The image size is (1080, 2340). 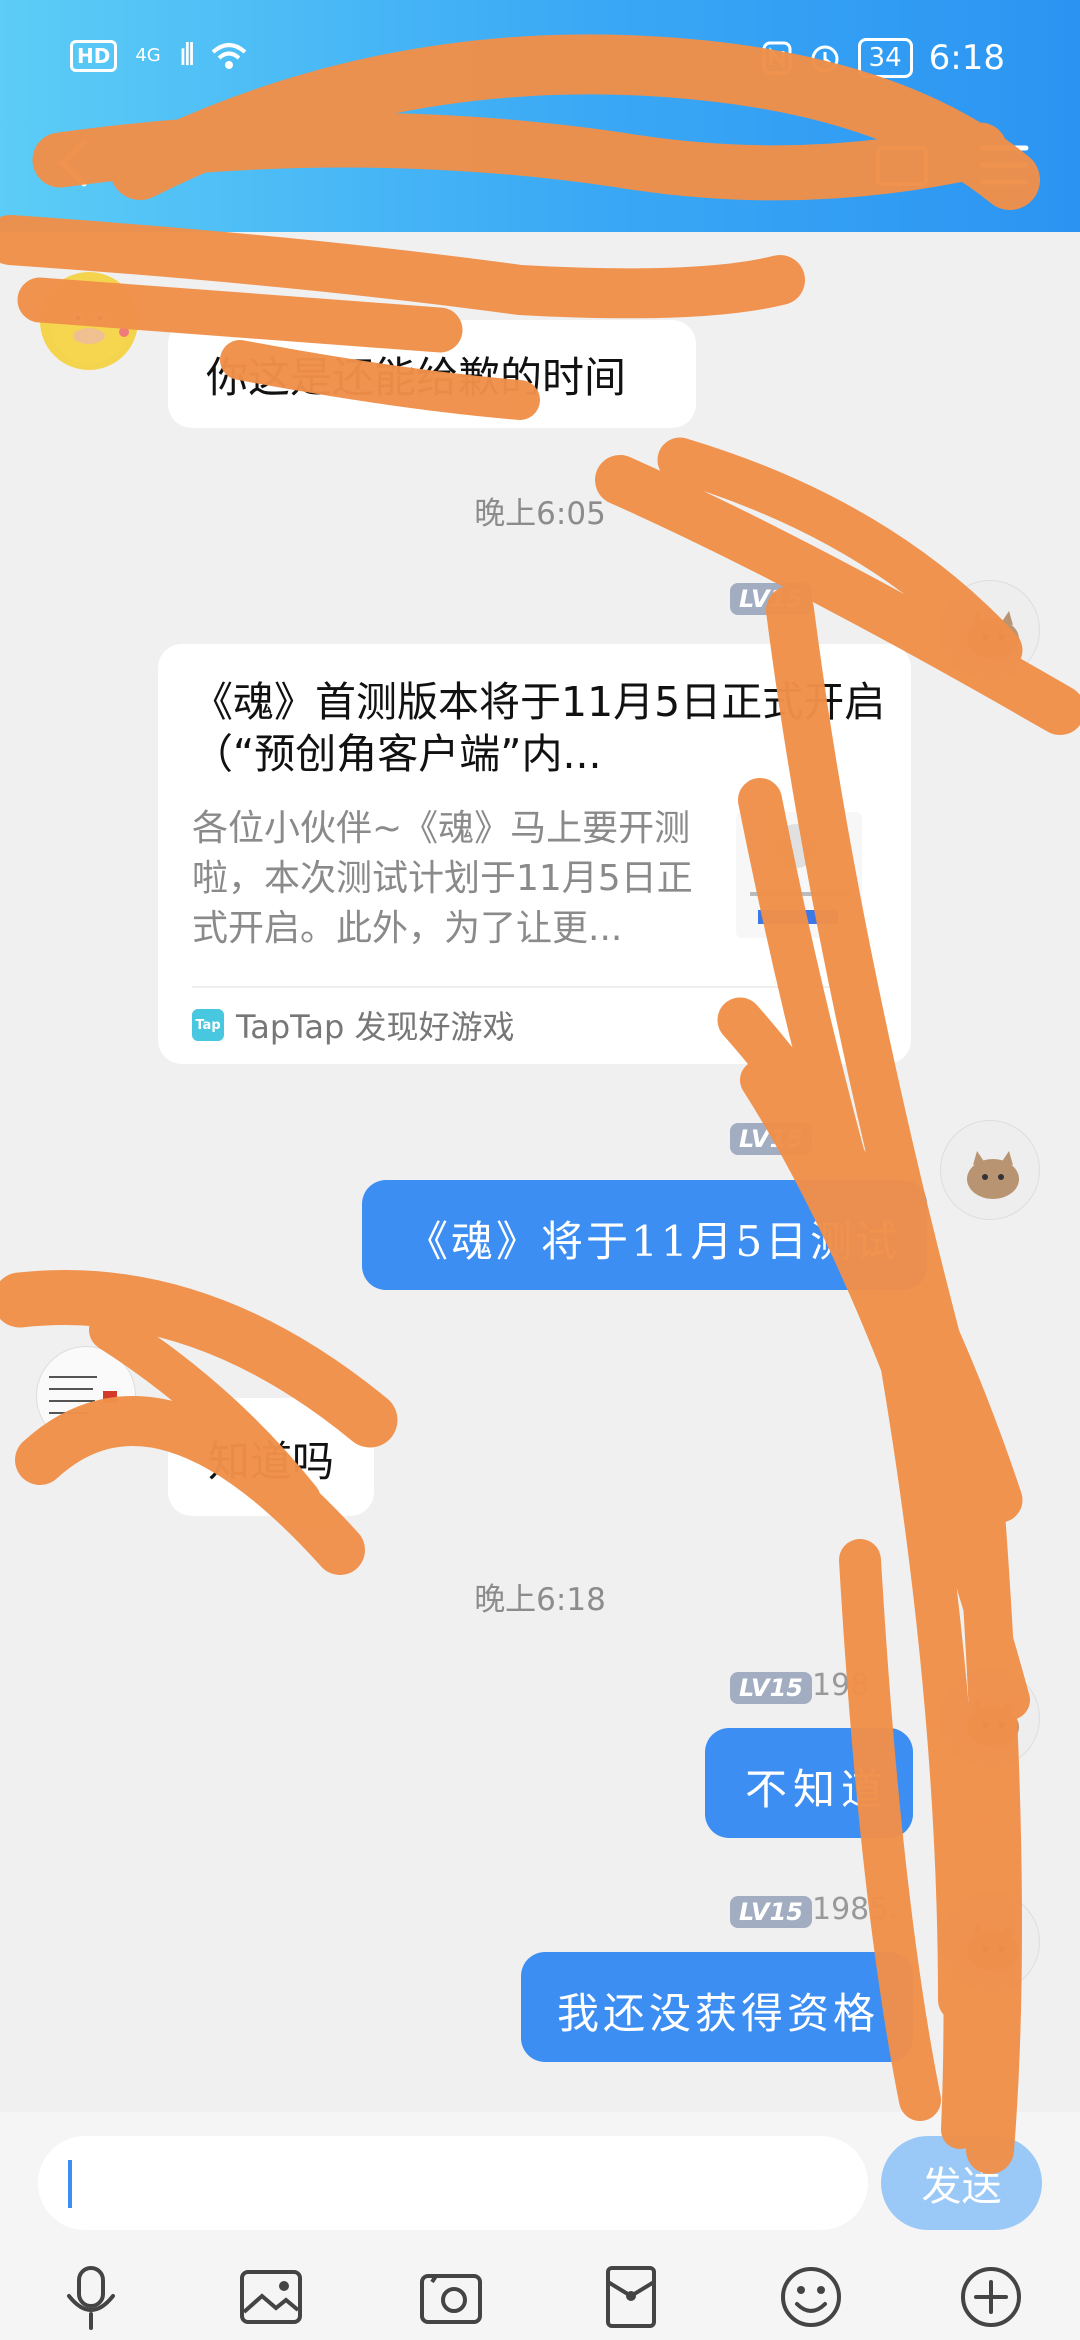 What do you see at coordinates (451, 2297) in the screenshot?
I see `camera-icon` at bounding box center [451, 2297].